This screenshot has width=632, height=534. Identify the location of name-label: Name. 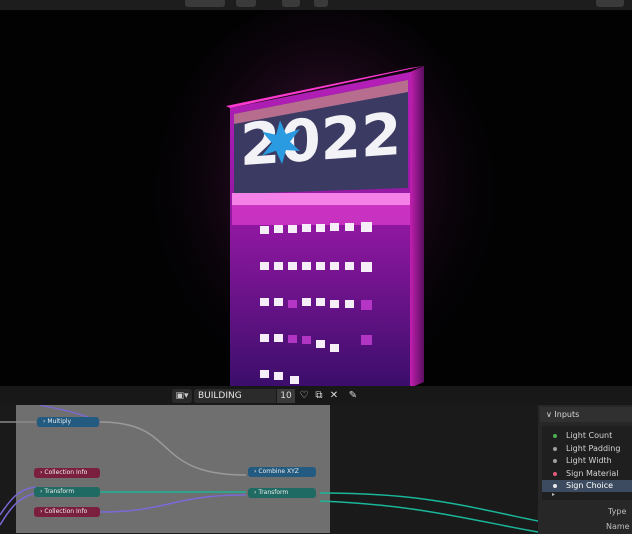
(618, 526).